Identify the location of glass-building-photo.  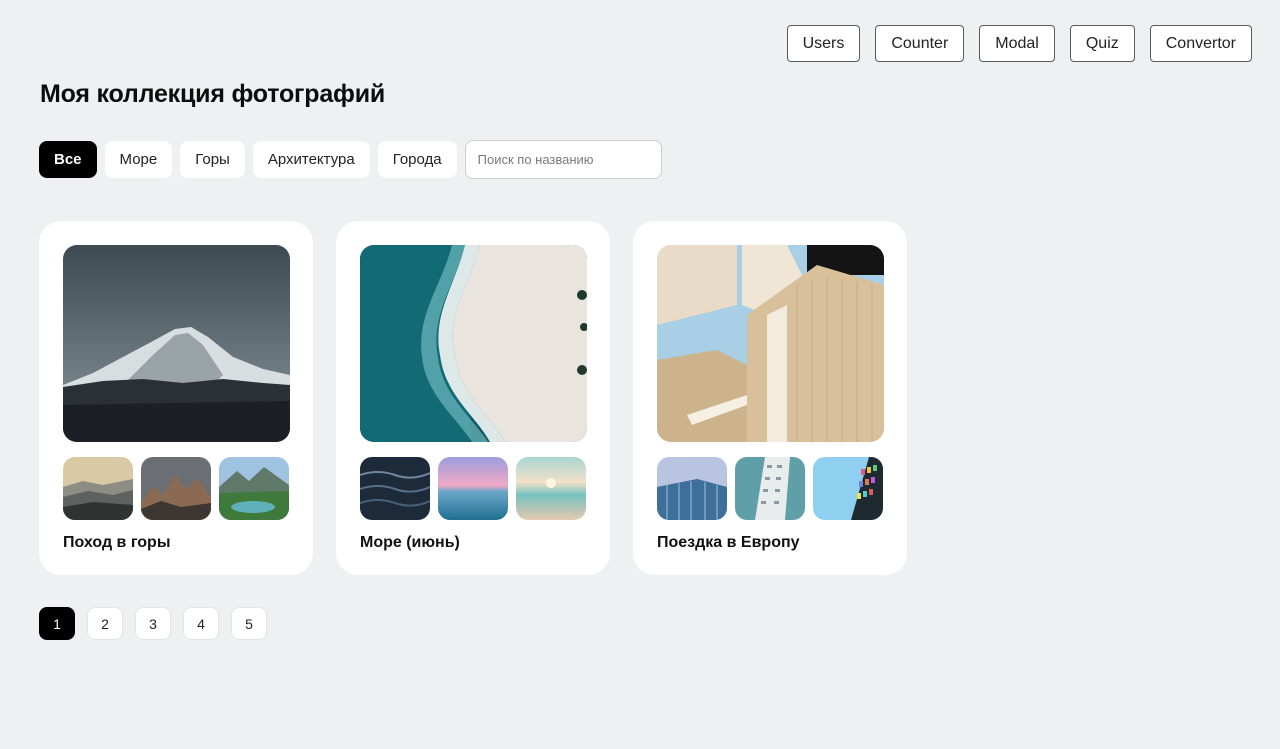
(692, 488).